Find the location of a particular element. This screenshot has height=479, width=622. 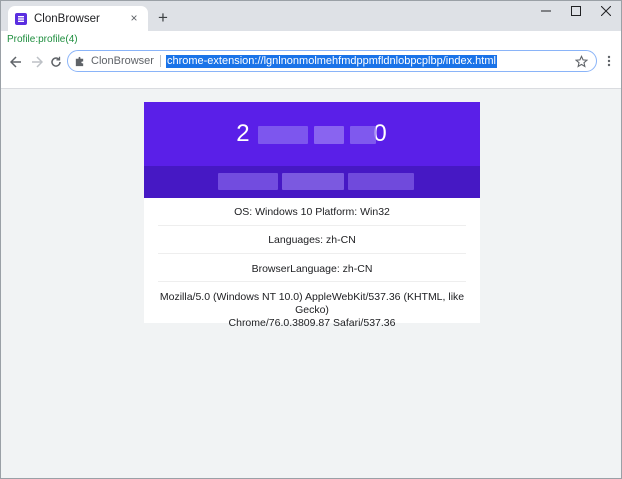

reload-icon is located at coordinates (56, 61).